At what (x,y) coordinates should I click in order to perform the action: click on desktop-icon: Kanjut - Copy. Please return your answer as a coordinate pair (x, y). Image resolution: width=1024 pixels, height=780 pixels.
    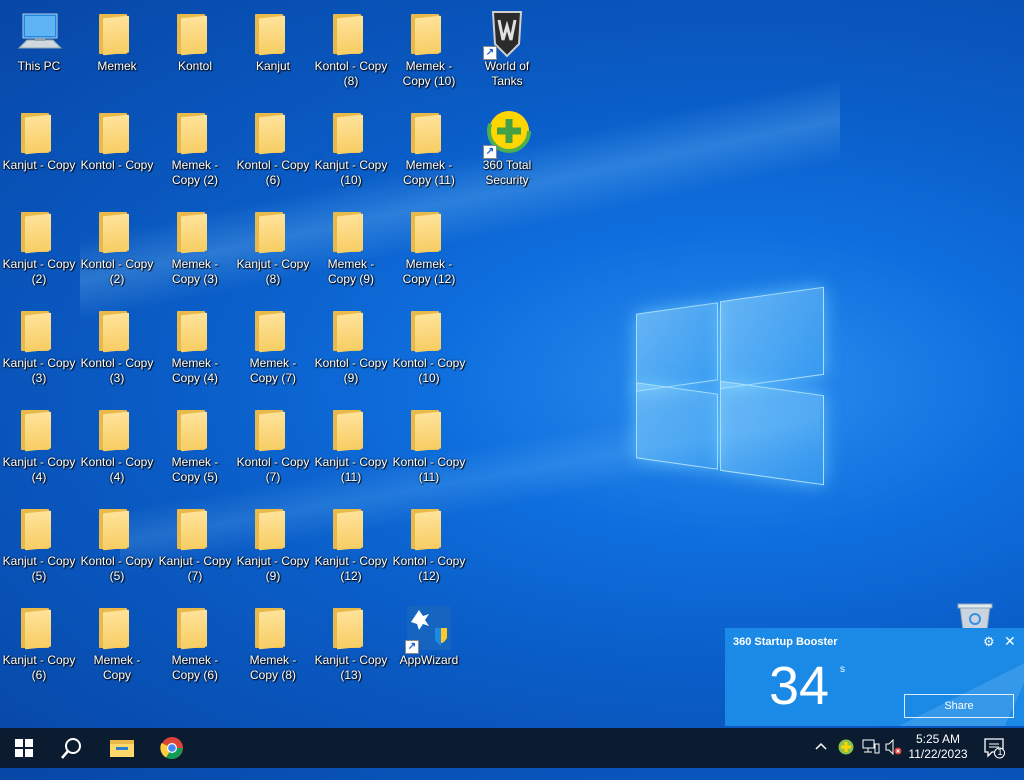
    Looking at the image, I should click on (39, 138).